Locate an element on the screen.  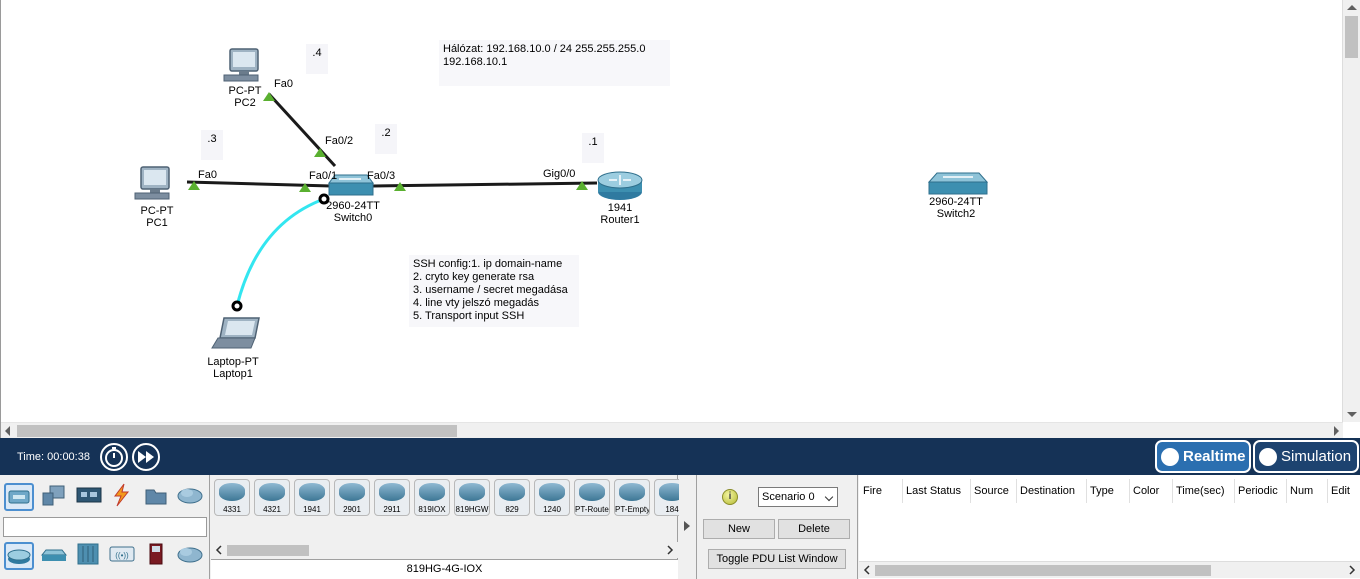
device-model-tile: 4321 is located at coordinates (272, 497).